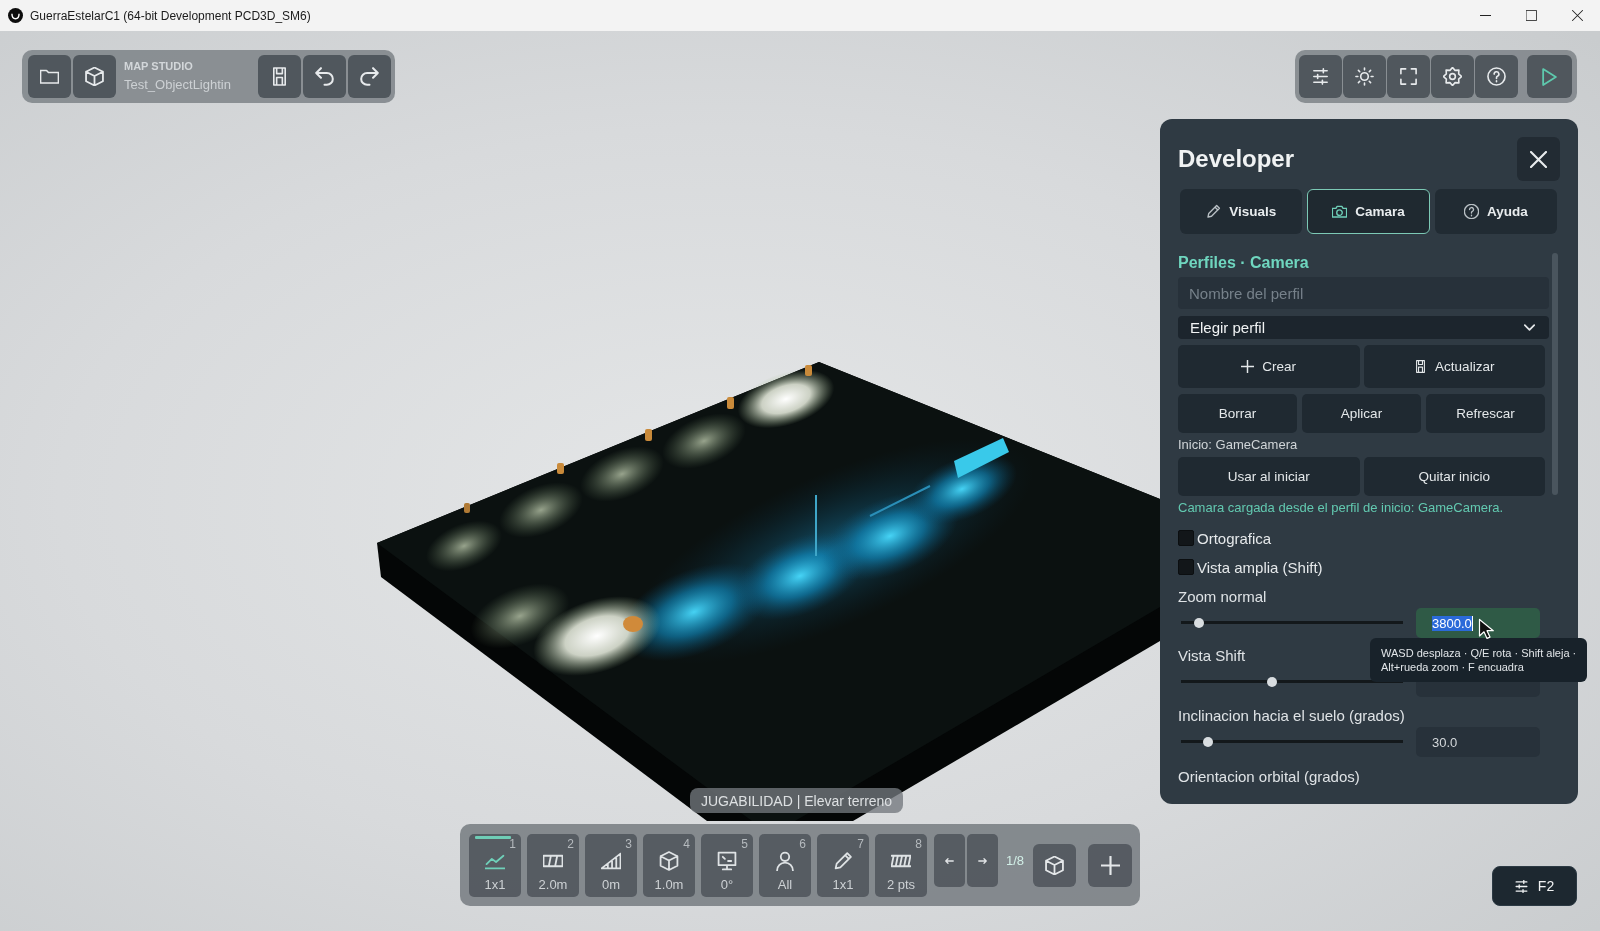 This screenshot has width=1600, height=931. What do you see at coordinates (495, 865) in the screenshot?
I see `tool-button: 1 1x1` at bounding box center [495, 865].